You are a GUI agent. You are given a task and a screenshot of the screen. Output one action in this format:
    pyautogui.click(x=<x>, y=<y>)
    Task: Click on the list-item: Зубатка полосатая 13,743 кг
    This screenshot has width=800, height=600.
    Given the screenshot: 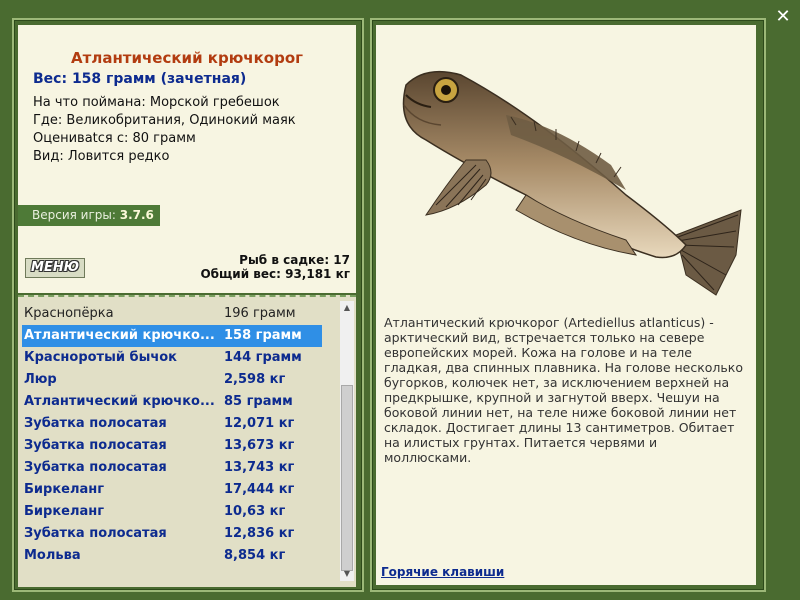 What is the action you would take?
    pyautogui.click(x=172, y=468)
    